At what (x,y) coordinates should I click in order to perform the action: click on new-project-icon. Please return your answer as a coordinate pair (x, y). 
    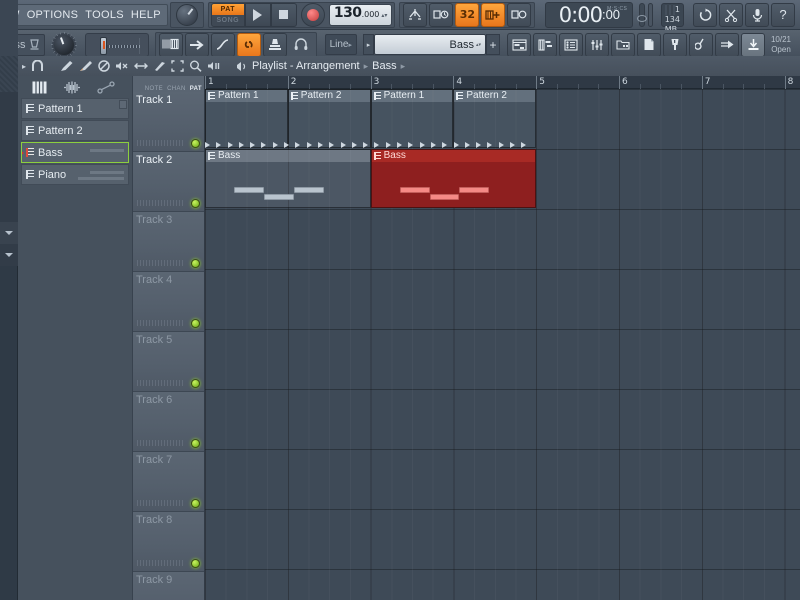
    Looking at the image, I should click on (649, 44).